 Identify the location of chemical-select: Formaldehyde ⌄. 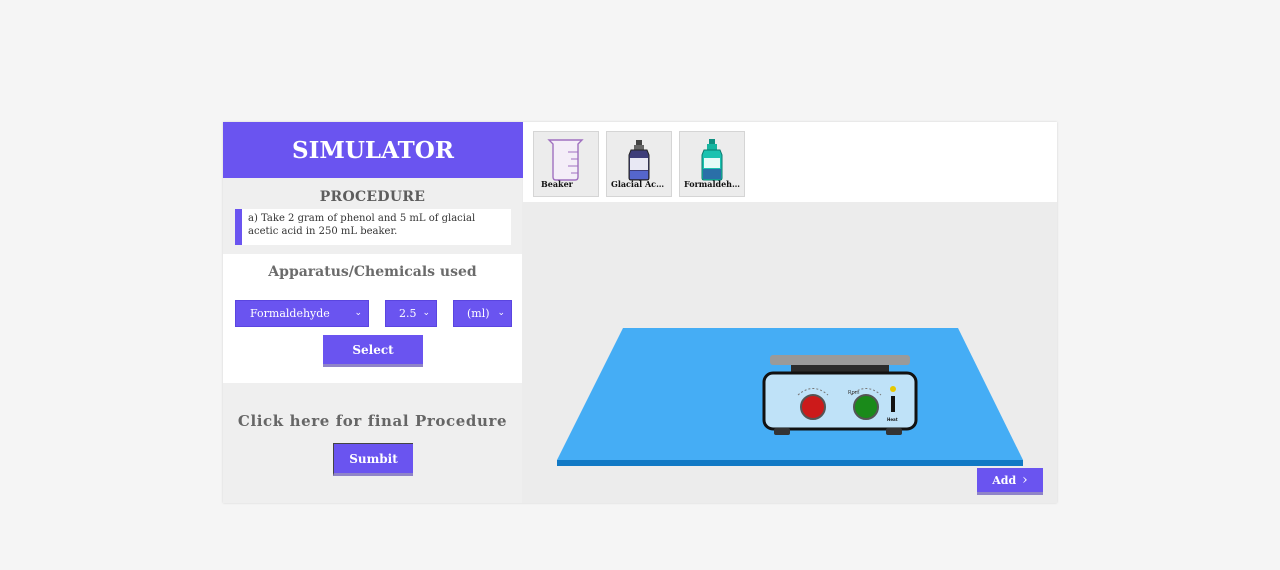
(302, 313).